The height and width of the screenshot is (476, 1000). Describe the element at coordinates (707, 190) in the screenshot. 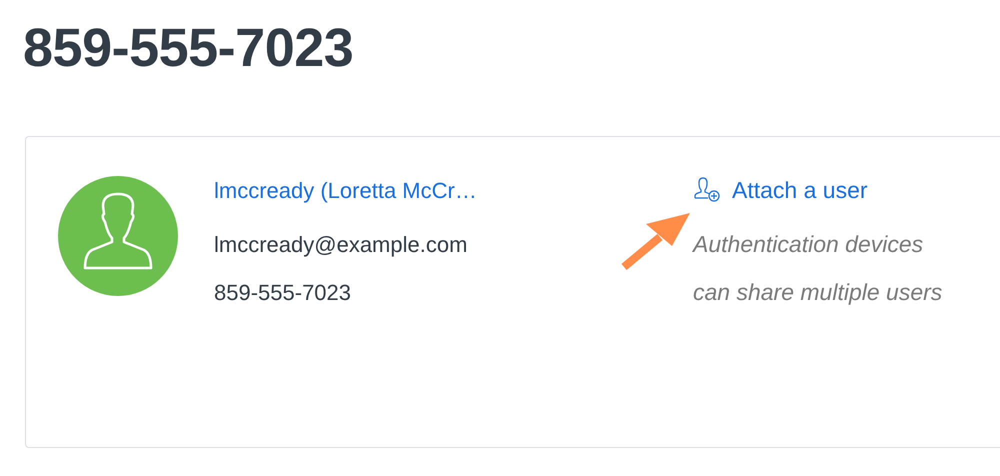

I see `add-user-icon` at that location.